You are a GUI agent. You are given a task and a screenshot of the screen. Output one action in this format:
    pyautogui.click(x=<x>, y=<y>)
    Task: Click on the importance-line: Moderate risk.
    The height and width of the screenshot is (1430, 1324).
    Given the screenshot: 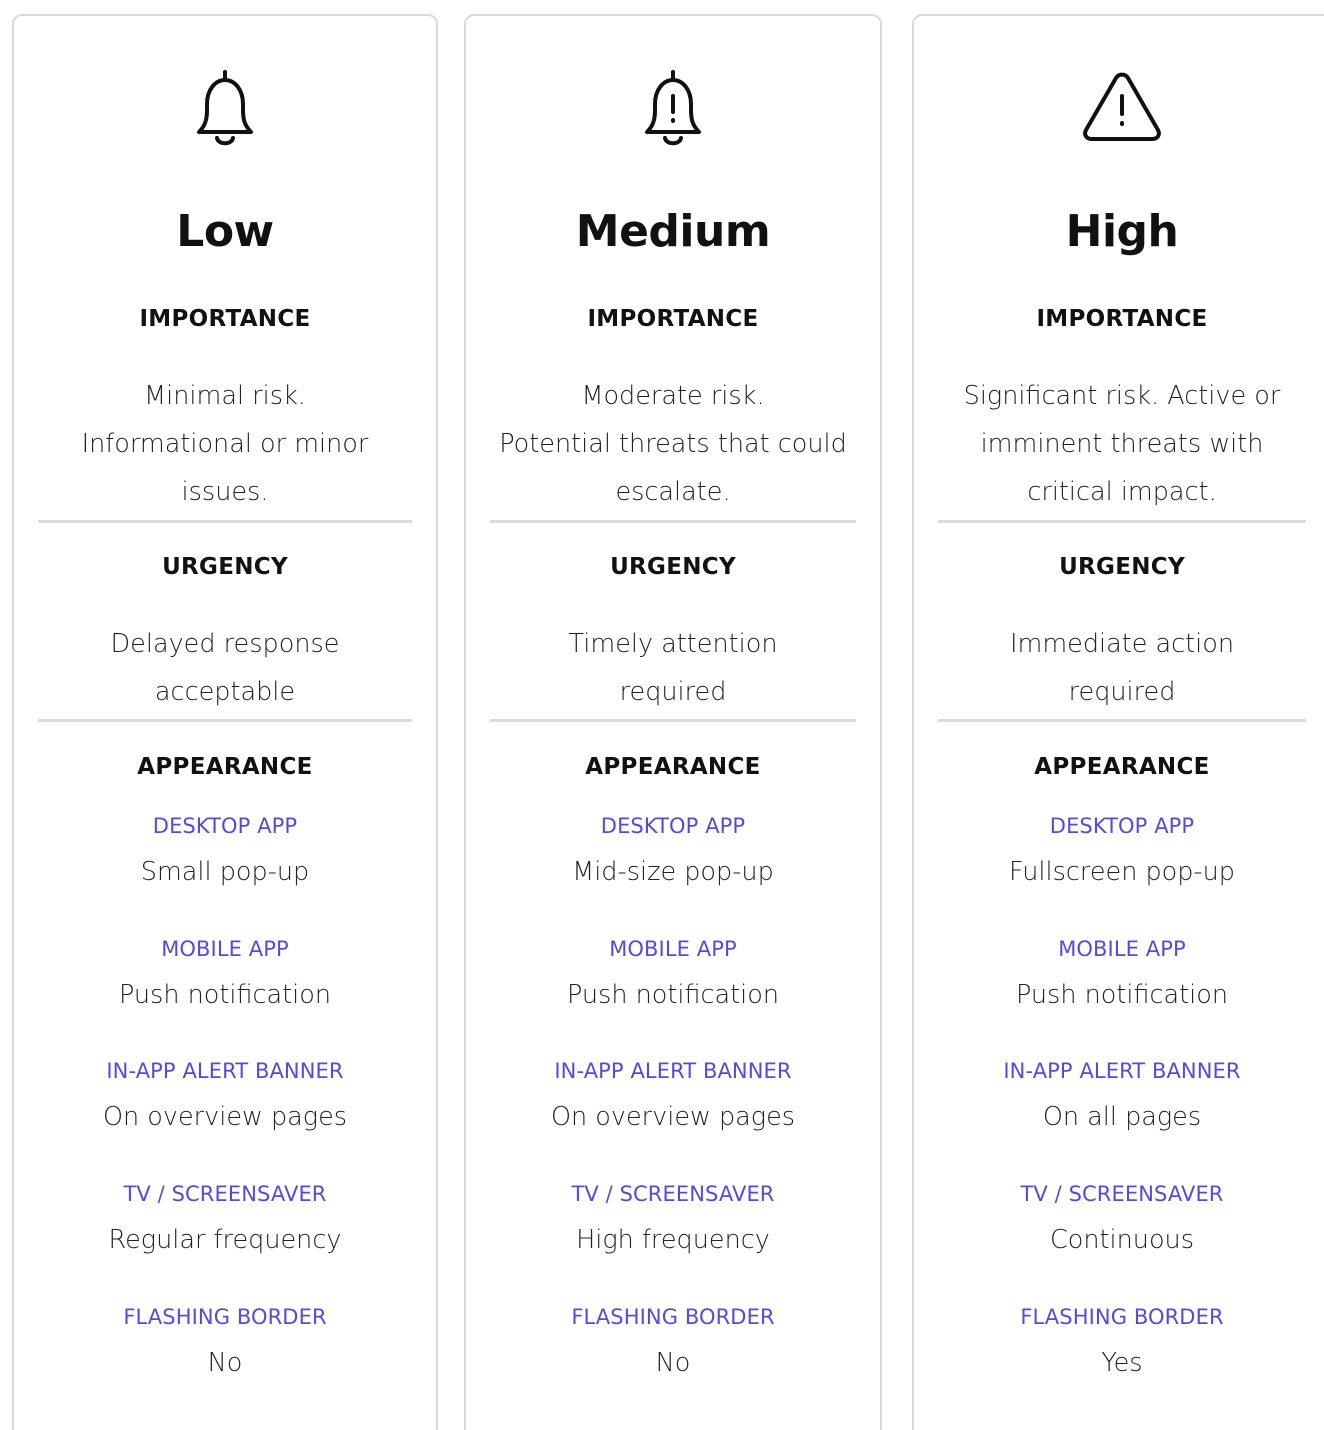 What is the action you would take?
    pyautogui.click(x=673, y=396)
    